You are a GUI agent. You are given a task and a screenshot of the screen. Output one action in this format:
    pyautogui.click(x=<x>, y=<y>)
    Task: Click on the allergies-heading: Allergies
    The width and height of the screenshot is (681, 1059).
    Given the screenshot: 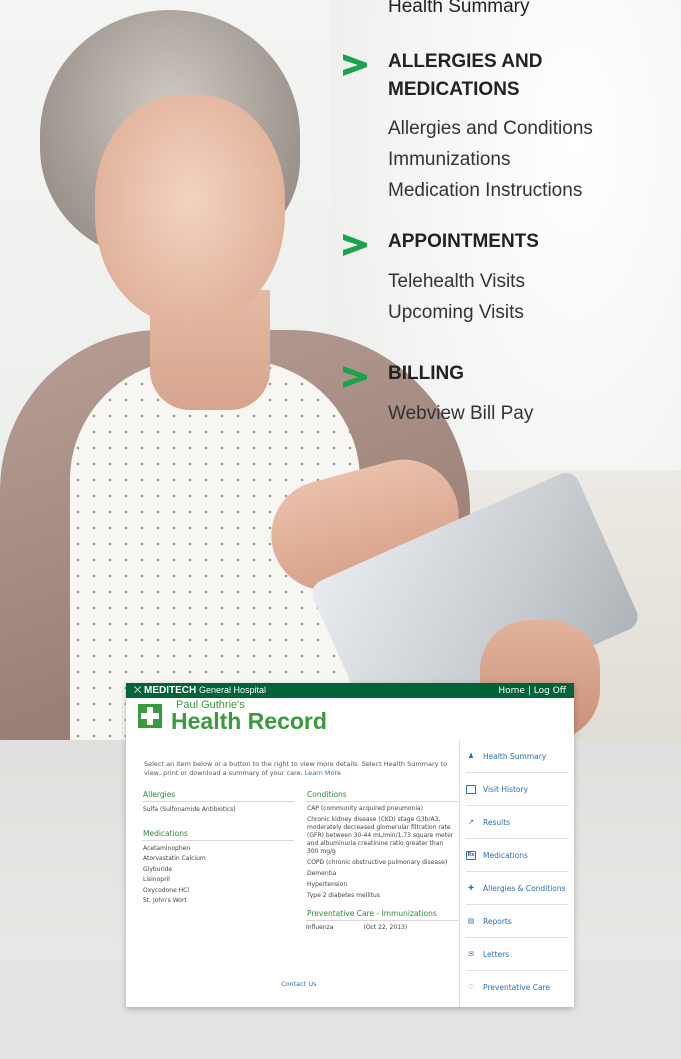 What is the action you would take?
    pyautogui.click(x=218, y=795)
    